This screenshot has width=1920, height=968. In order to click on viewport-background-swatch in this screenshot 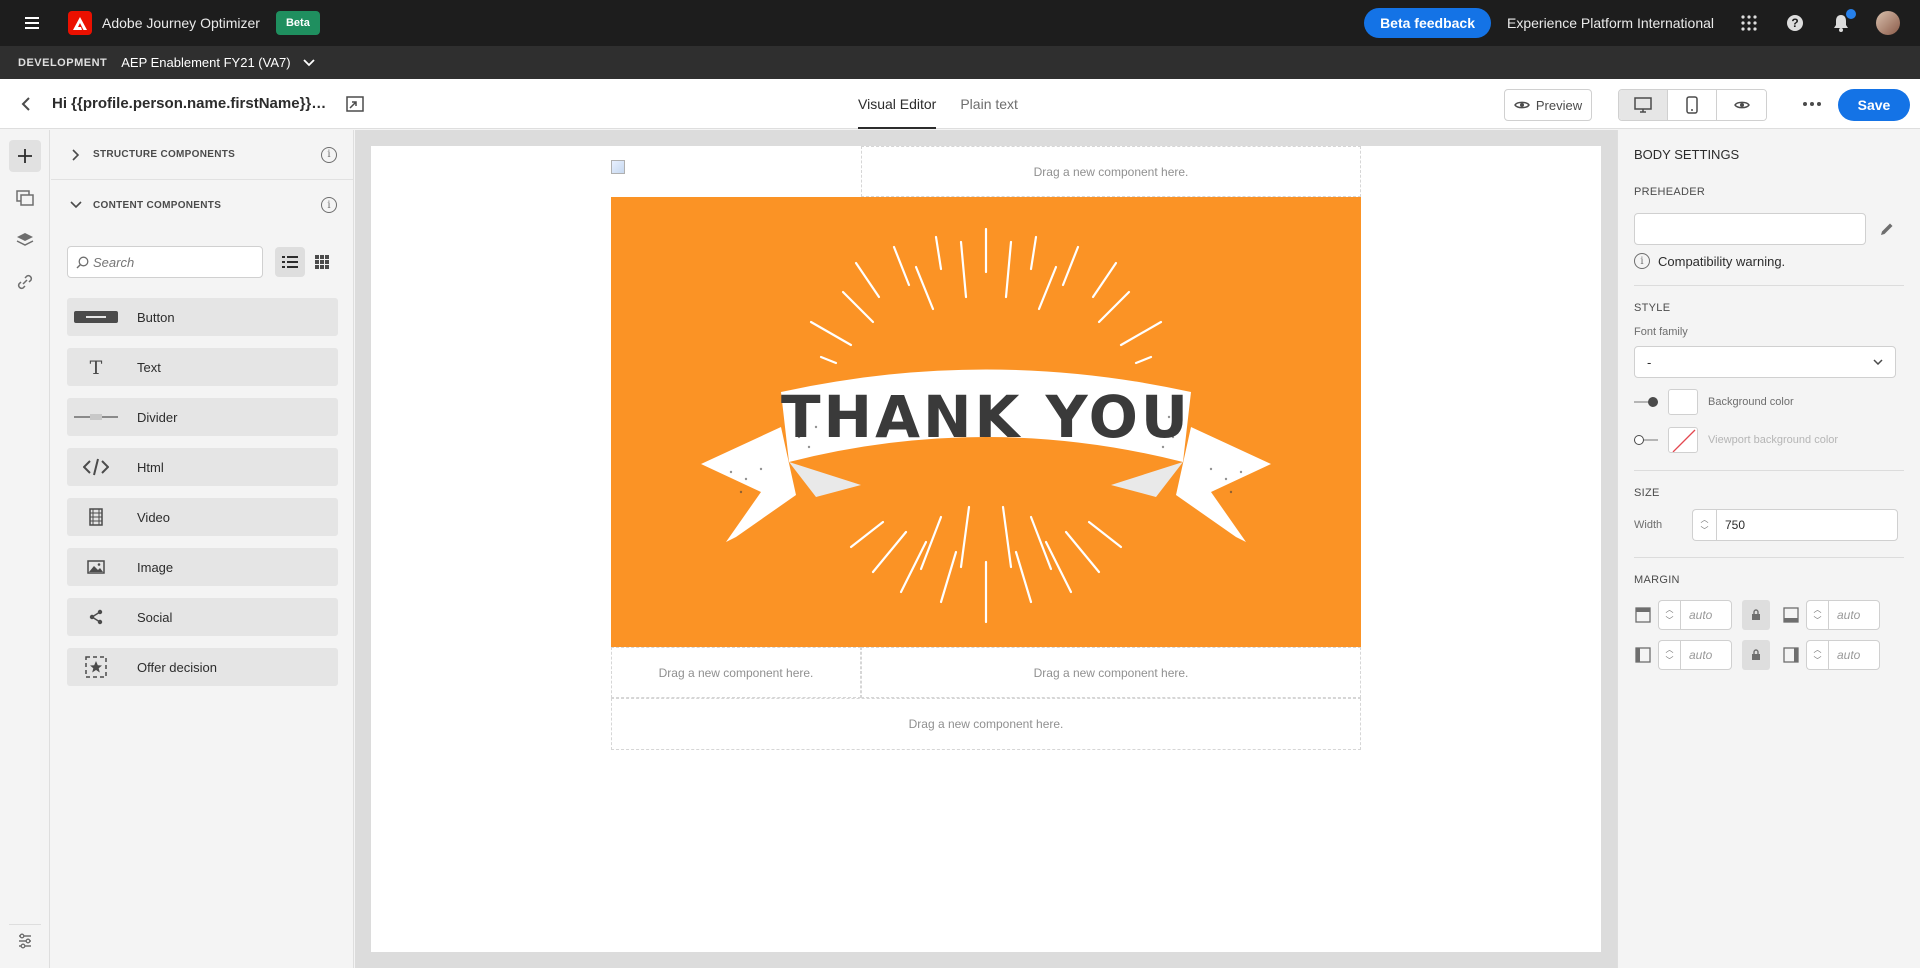, I will do `click(1683, 440)`.